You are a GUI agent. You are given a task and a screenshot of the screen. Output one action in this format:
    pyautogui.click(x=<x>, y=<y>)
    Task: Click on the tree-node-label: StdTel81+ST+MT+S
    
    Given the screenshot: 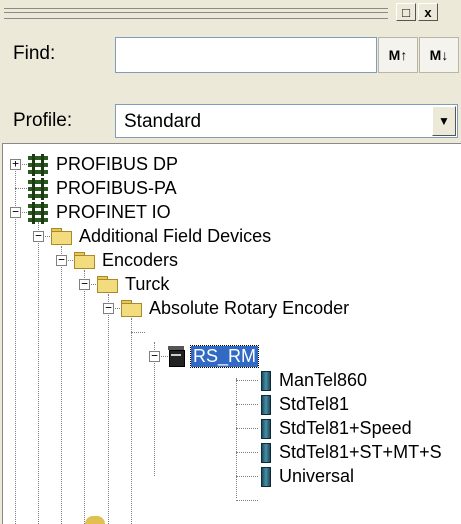 What is the action you would take?
    pyautogui.click(x=360, y=451)
    